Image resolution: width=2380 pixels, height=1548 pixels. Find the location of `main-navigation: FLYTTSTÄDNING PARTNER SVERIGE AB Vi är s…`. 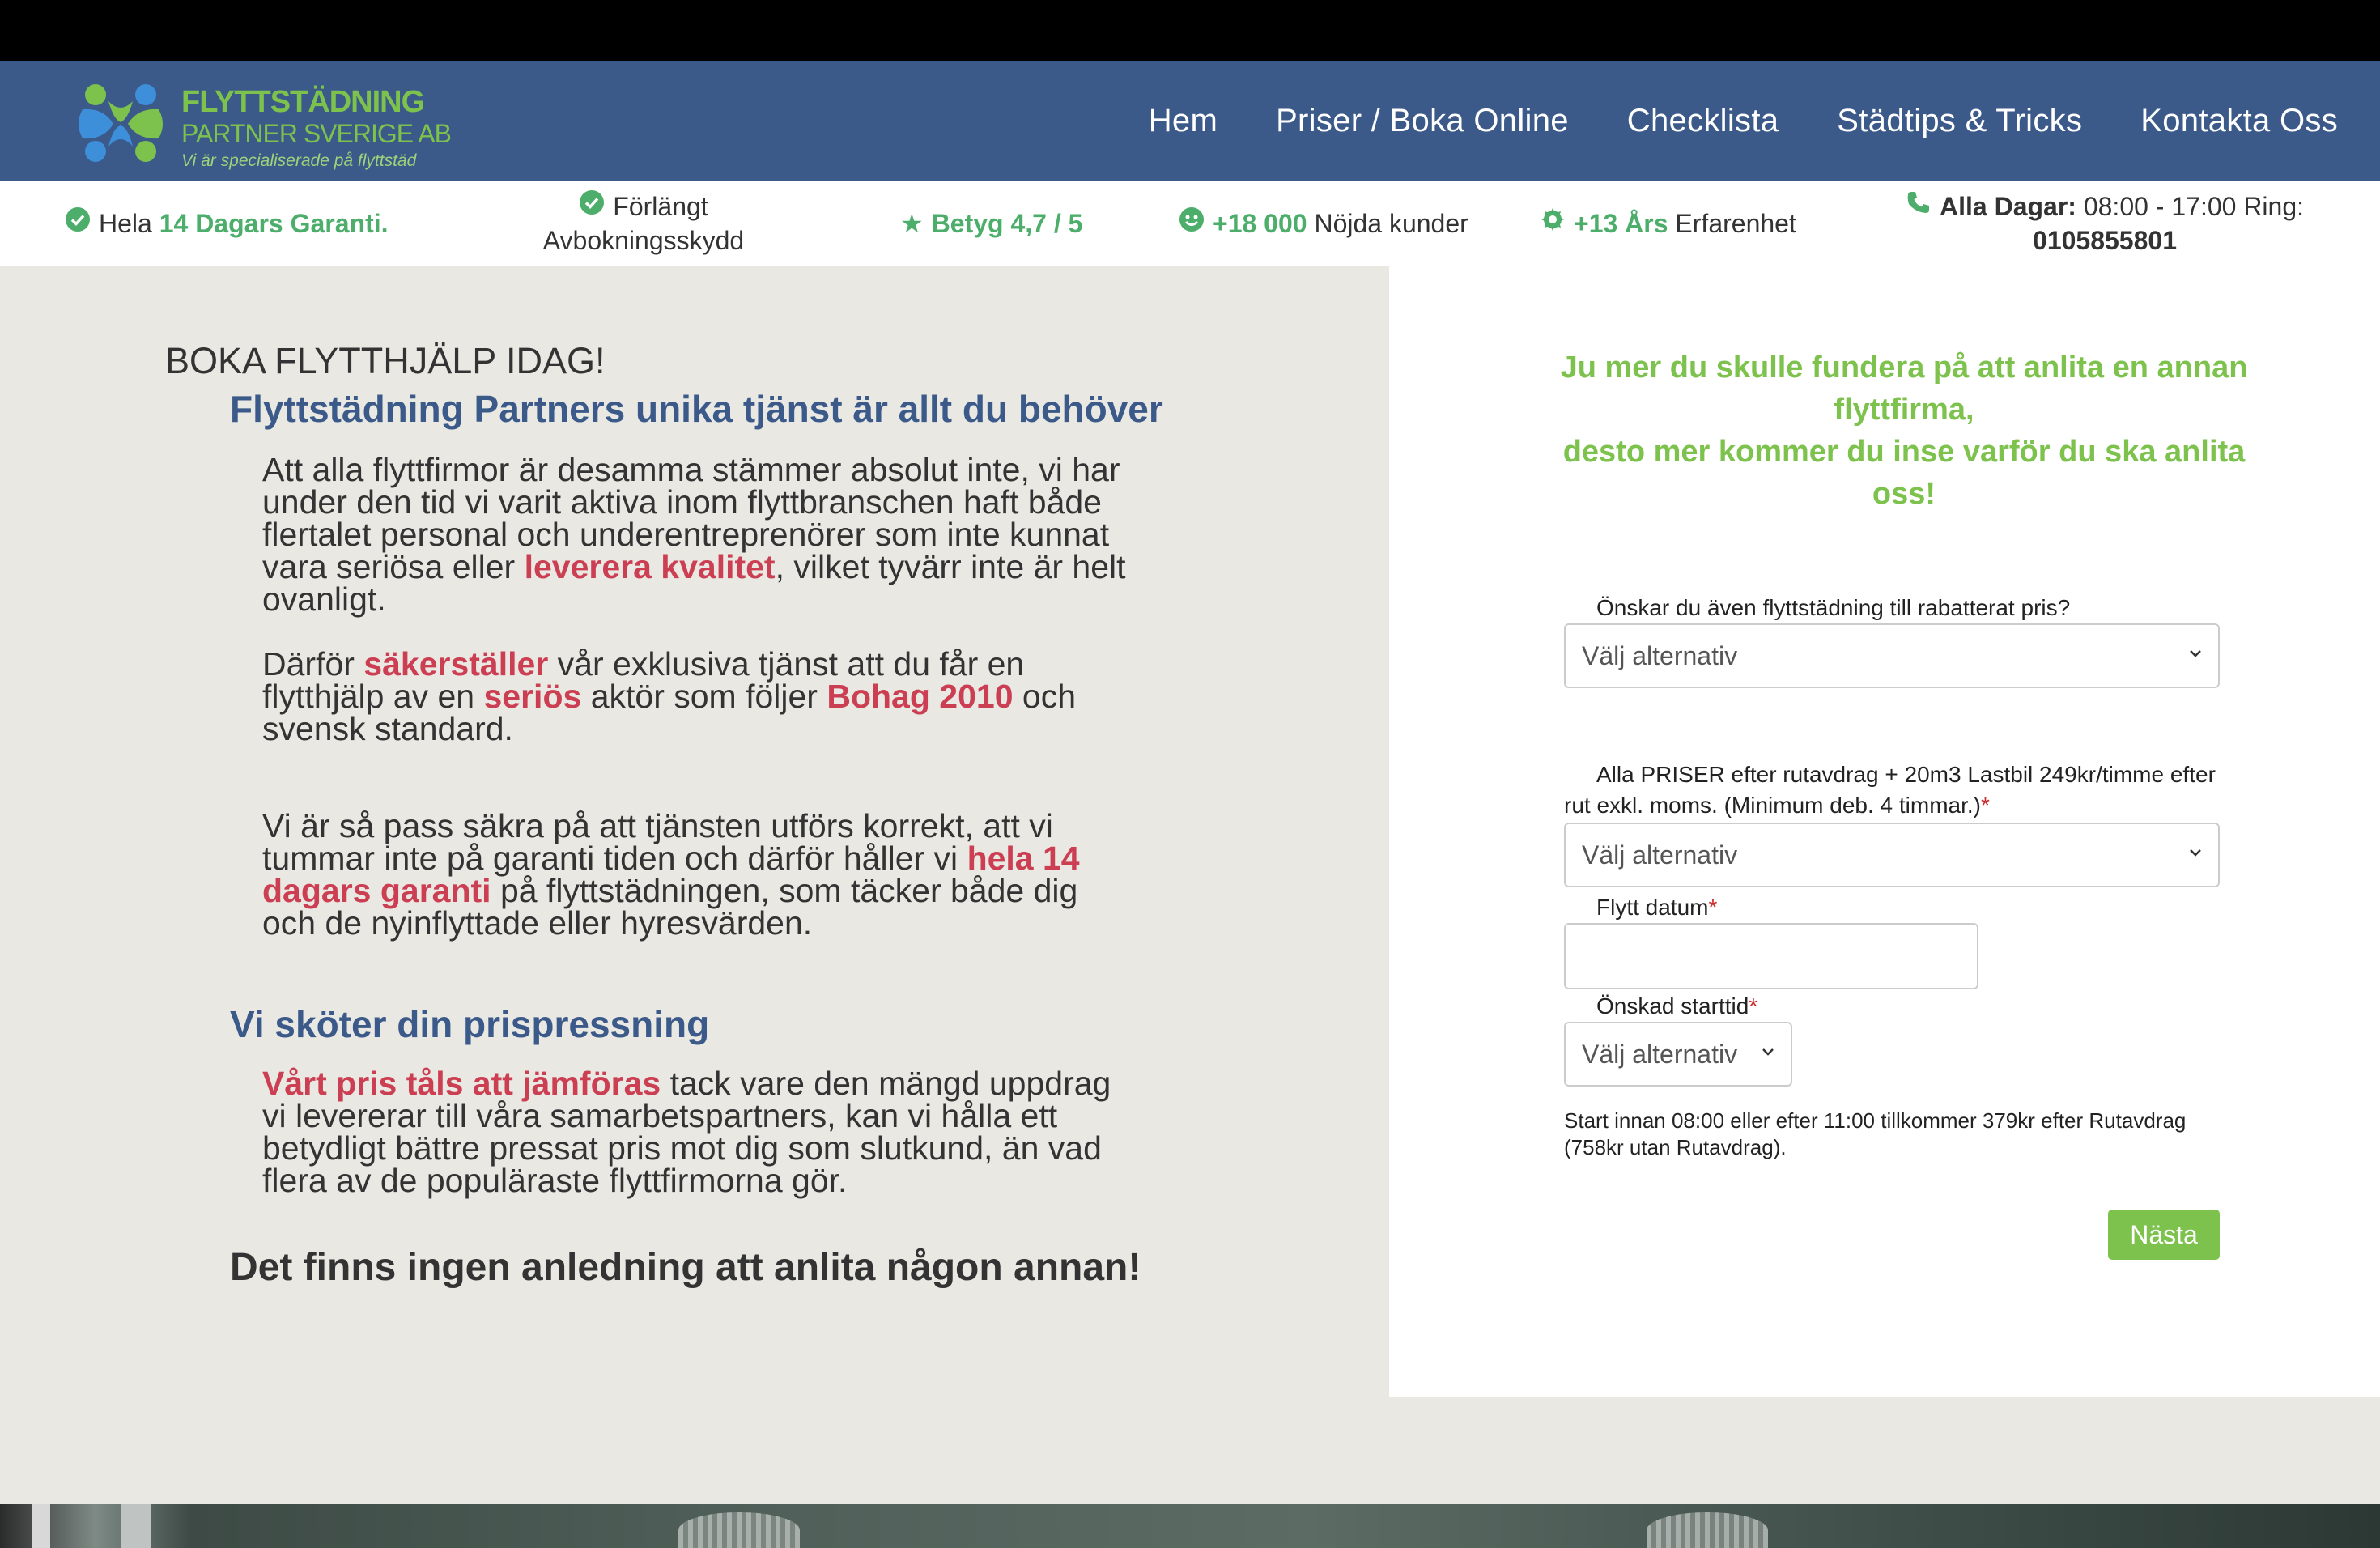

main-navigation: FLYTTSTÄDNING PARTNER SVERIGE AB Vi är s… is located at coordinates (1190, 121).